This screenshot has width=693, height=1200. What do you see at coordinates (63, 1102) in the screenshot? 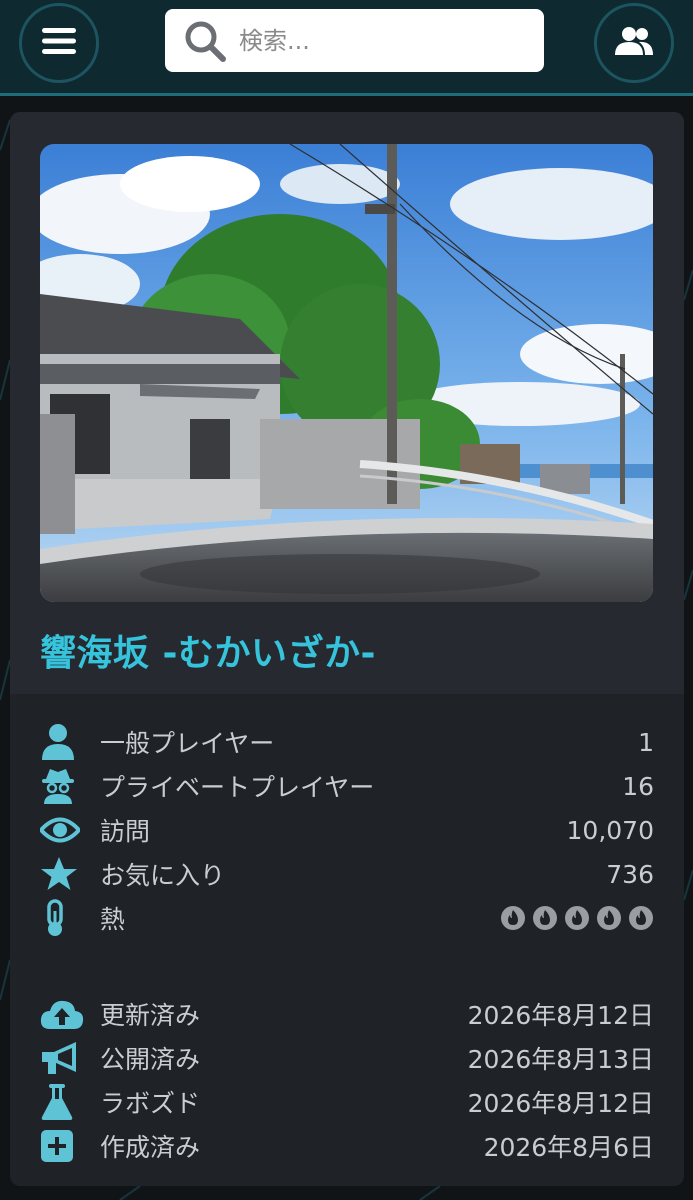
I see `flask-icon` at bounding box center [63, 1102].